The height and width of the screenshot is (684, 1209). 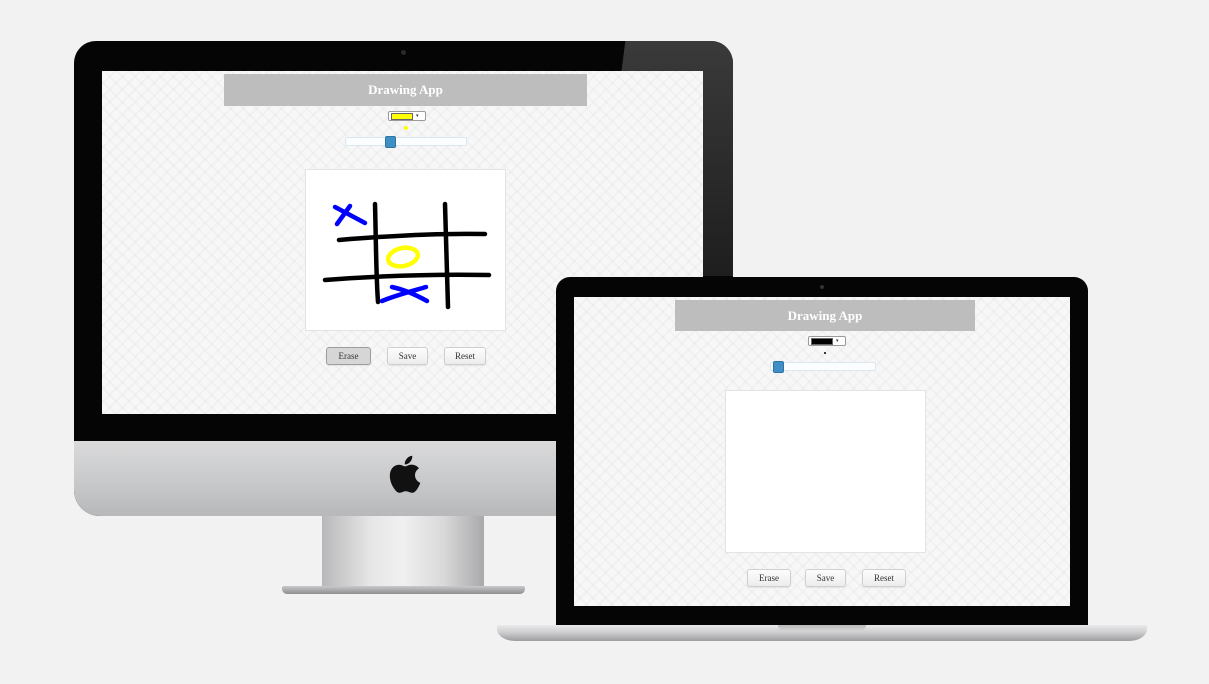 What do you see at coordinates (403, 257) in the screenshot?
I see `o-mark-center` at bounding box center [403, 257].